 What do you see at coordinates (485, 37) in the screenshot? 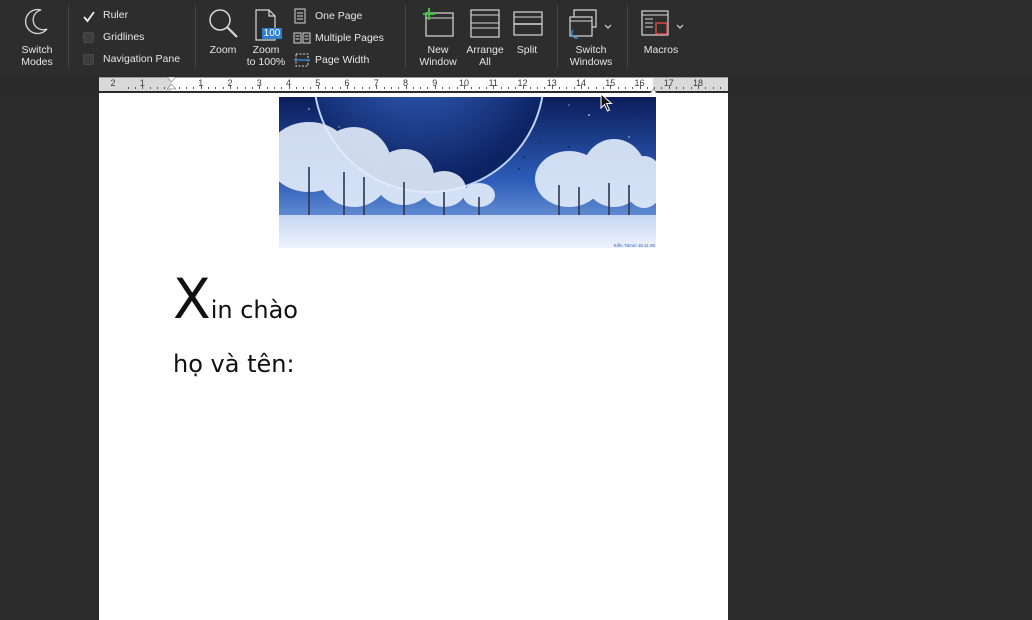
I see `arrange-all-button: Arrange All` at bounding box center [485, 37].